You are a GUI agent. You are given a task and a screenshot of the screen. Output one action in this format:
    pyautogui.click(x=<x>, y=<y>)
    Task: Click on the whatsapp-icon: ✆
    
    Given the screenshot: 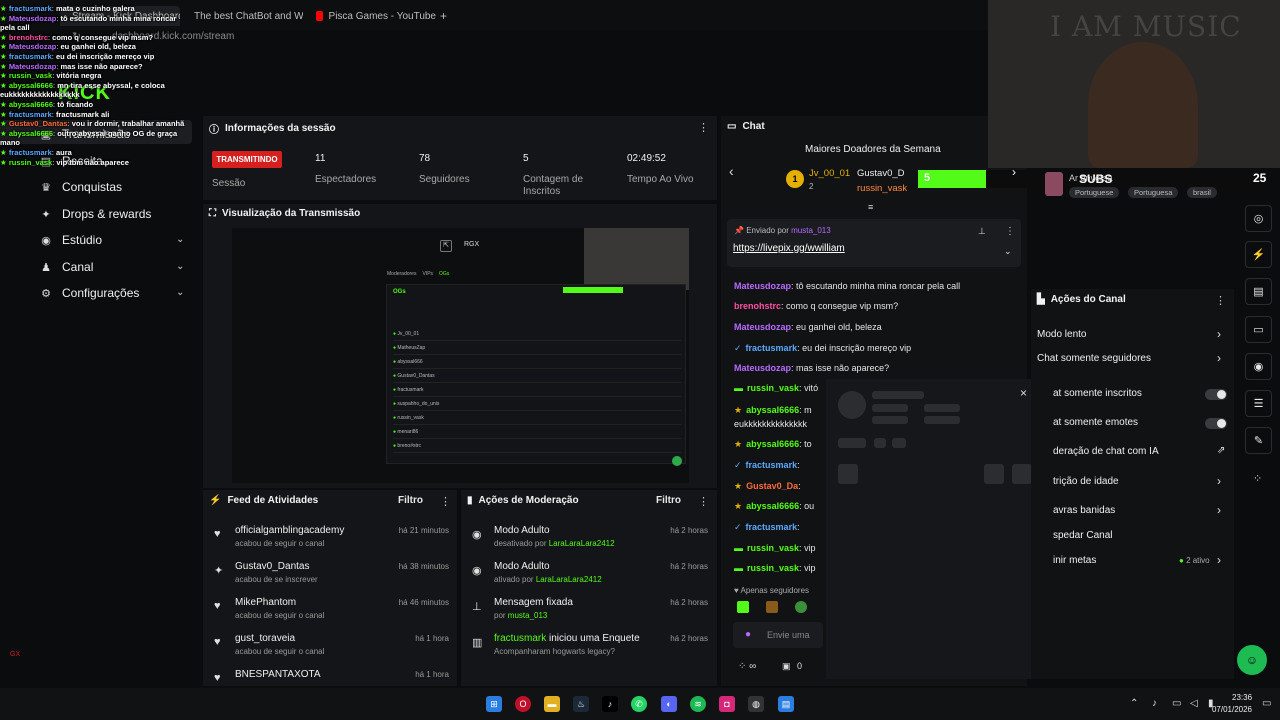 What is the action you would take?
    pyautogui.click(x=639, y=704)
    